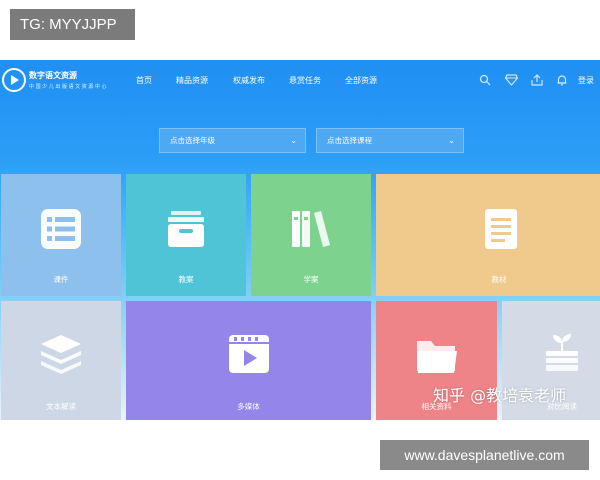 The width and height of the screenshot is (600, 480). What do you see at coordinates (72, 24) in the screenshot?
I see `tag-label: TG: MYYJJPP` at bounding box center [72, 24].